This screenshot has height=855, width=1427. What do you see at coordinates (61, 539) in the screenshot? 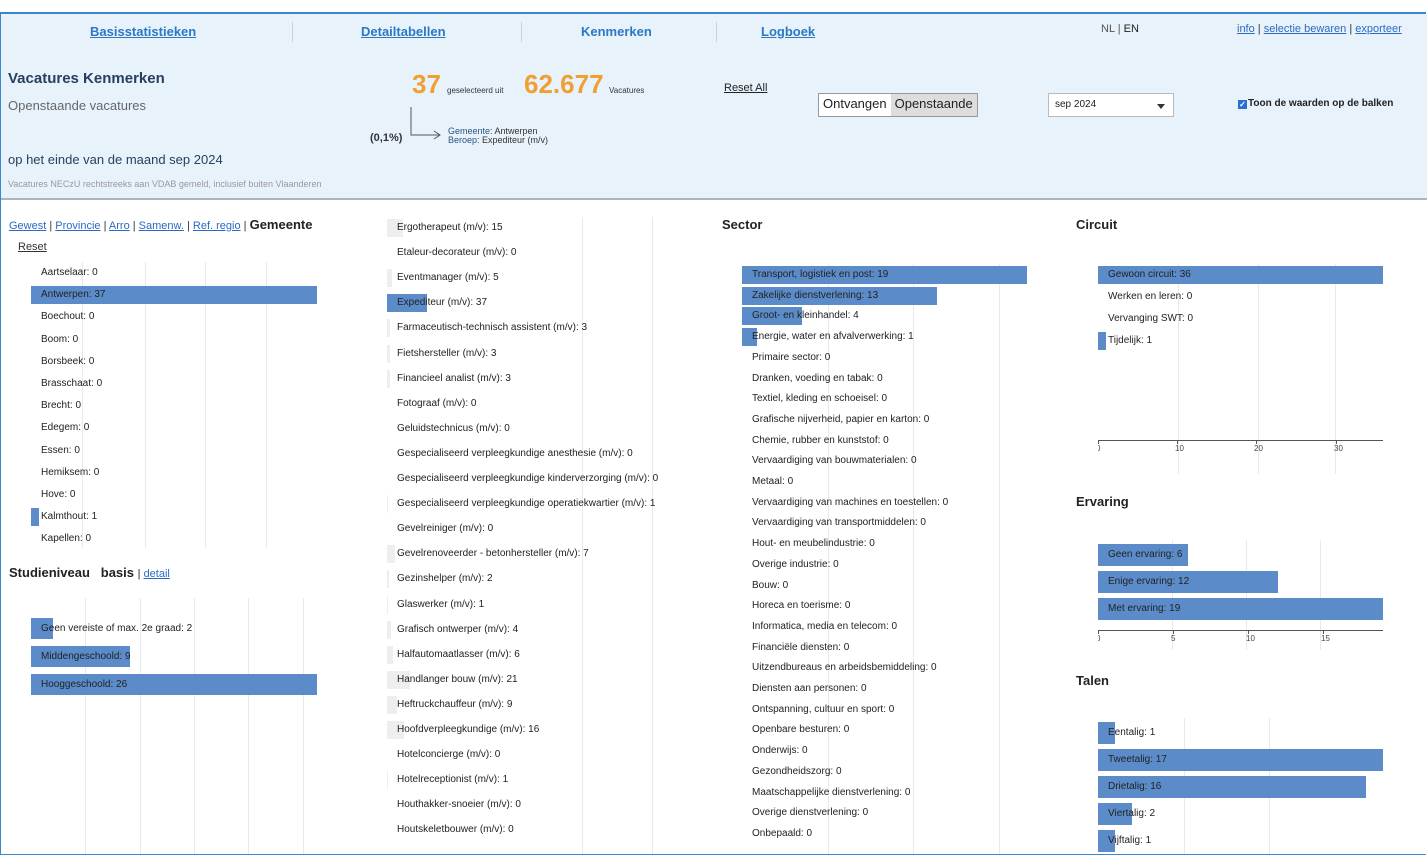
I see `geo-row: Kapellen: 0` at bounding box center [61, 539].